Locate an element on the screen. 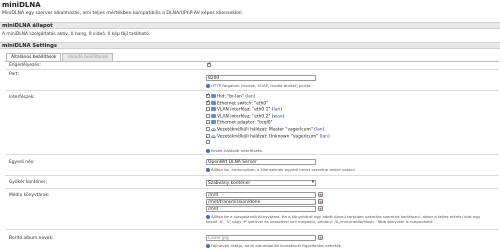  settings-section-heading: miniDLNA Settings is located at coordinates (250, 45).